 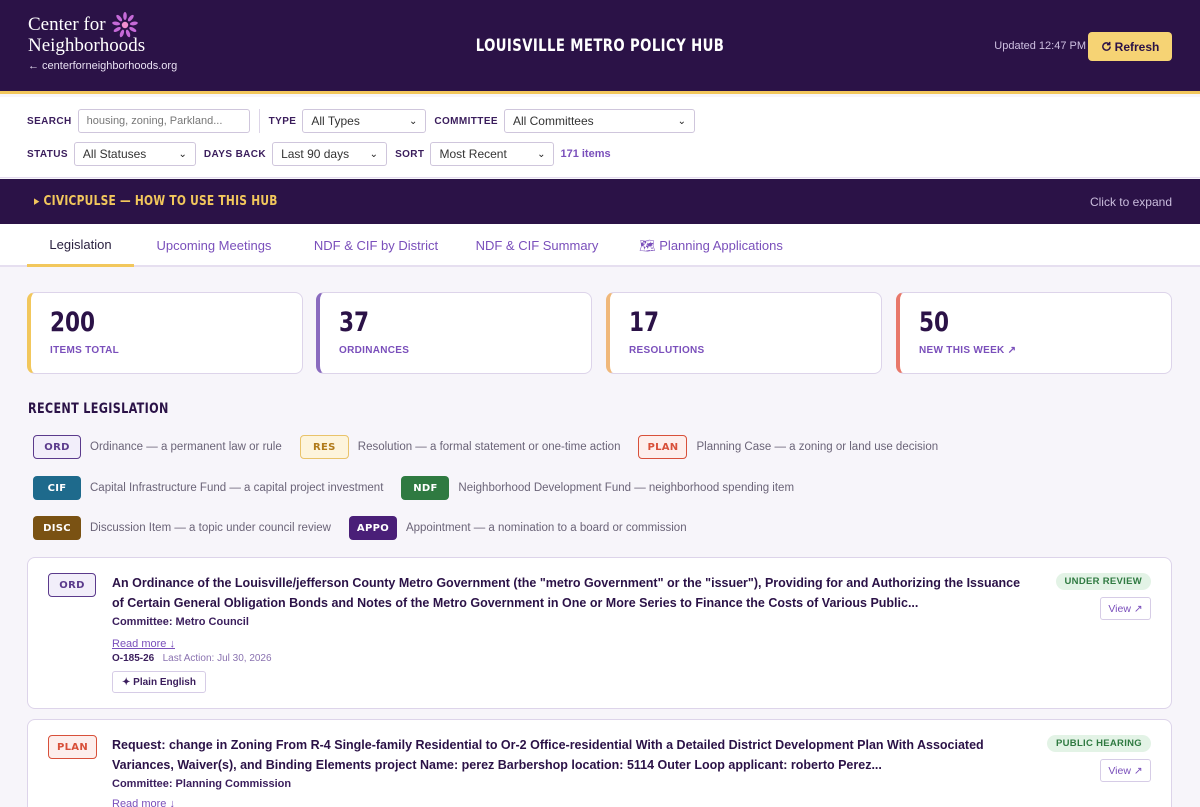 I want to click on stat-card-new-this-week: 50 NEW THIS WEEK ↗, so click(x=1034, y=333).